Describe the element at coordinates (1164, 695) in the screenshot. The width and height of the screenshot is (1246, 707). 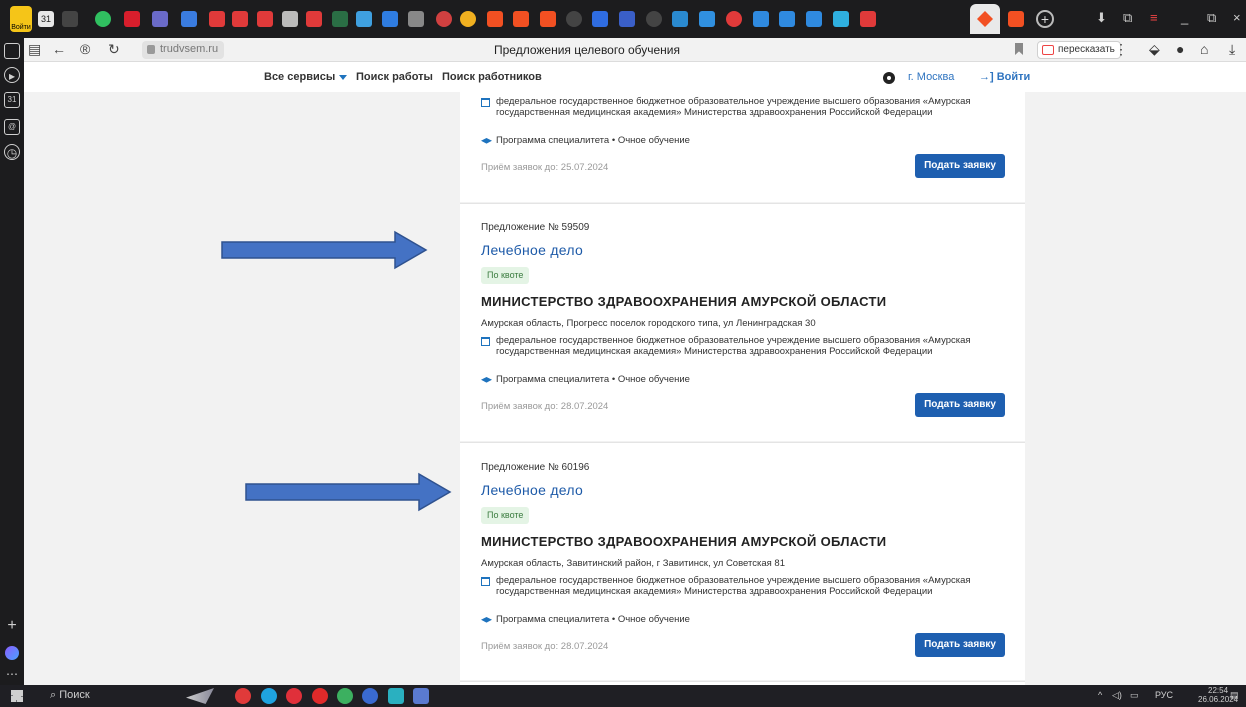
I see `language-indicator: РУС` at that location.